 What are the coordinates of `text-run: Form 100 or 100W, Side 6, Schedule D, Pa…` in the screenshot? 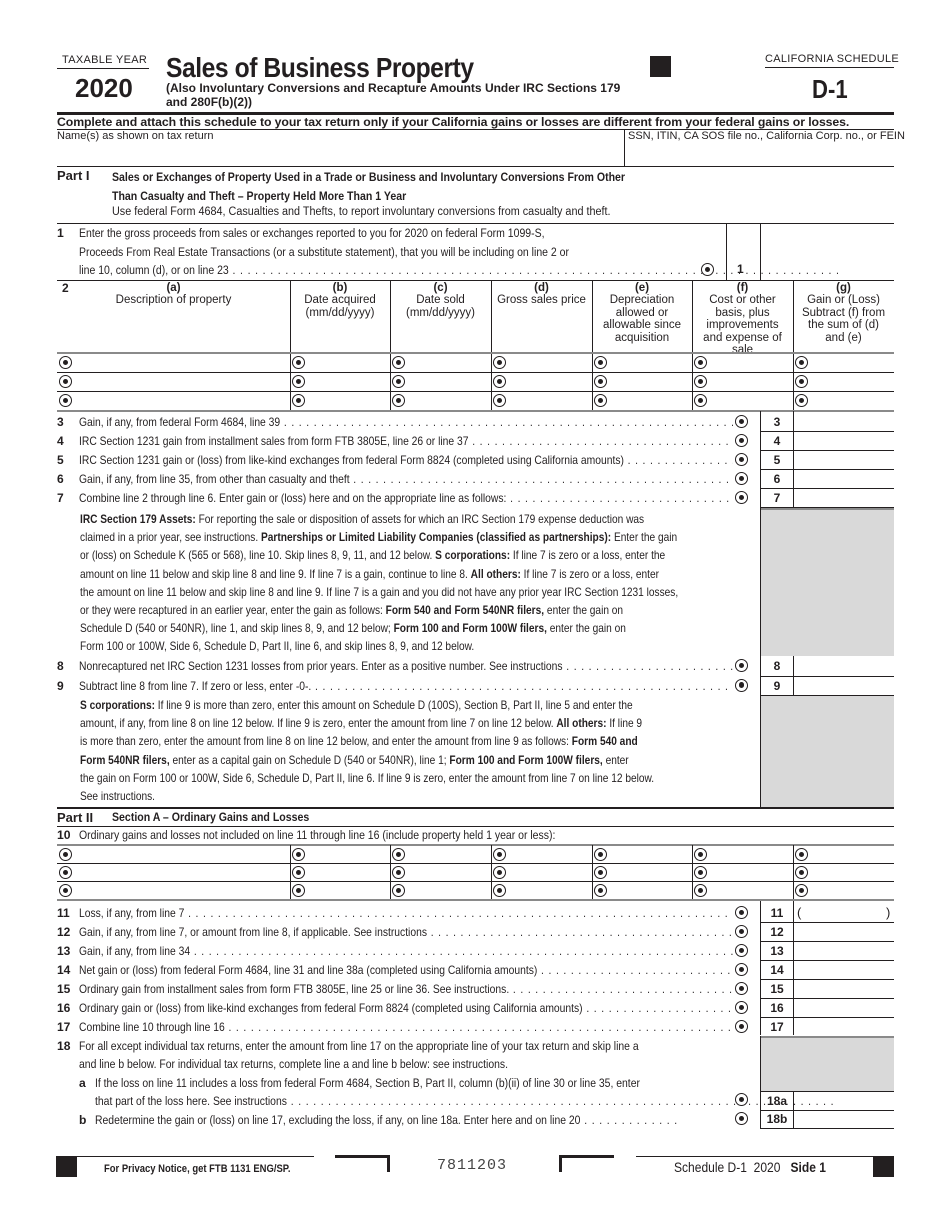 It's located at (277, 646).